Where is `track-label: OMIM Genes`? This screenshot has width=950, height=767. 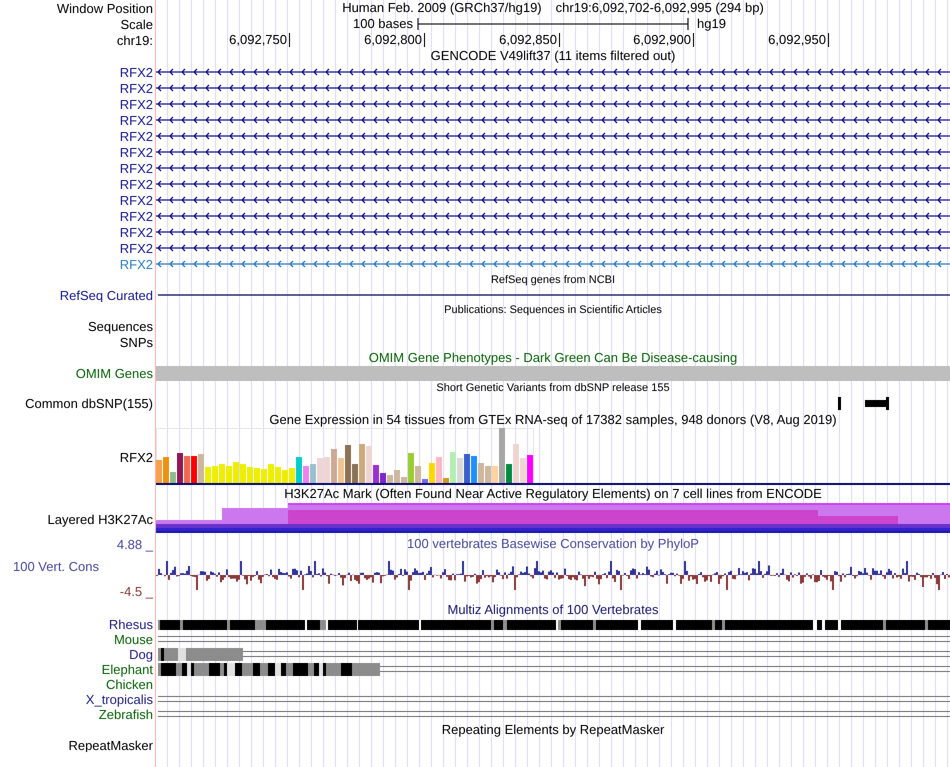 track-label: OMIM Genes is located at coordinates (114, 373).